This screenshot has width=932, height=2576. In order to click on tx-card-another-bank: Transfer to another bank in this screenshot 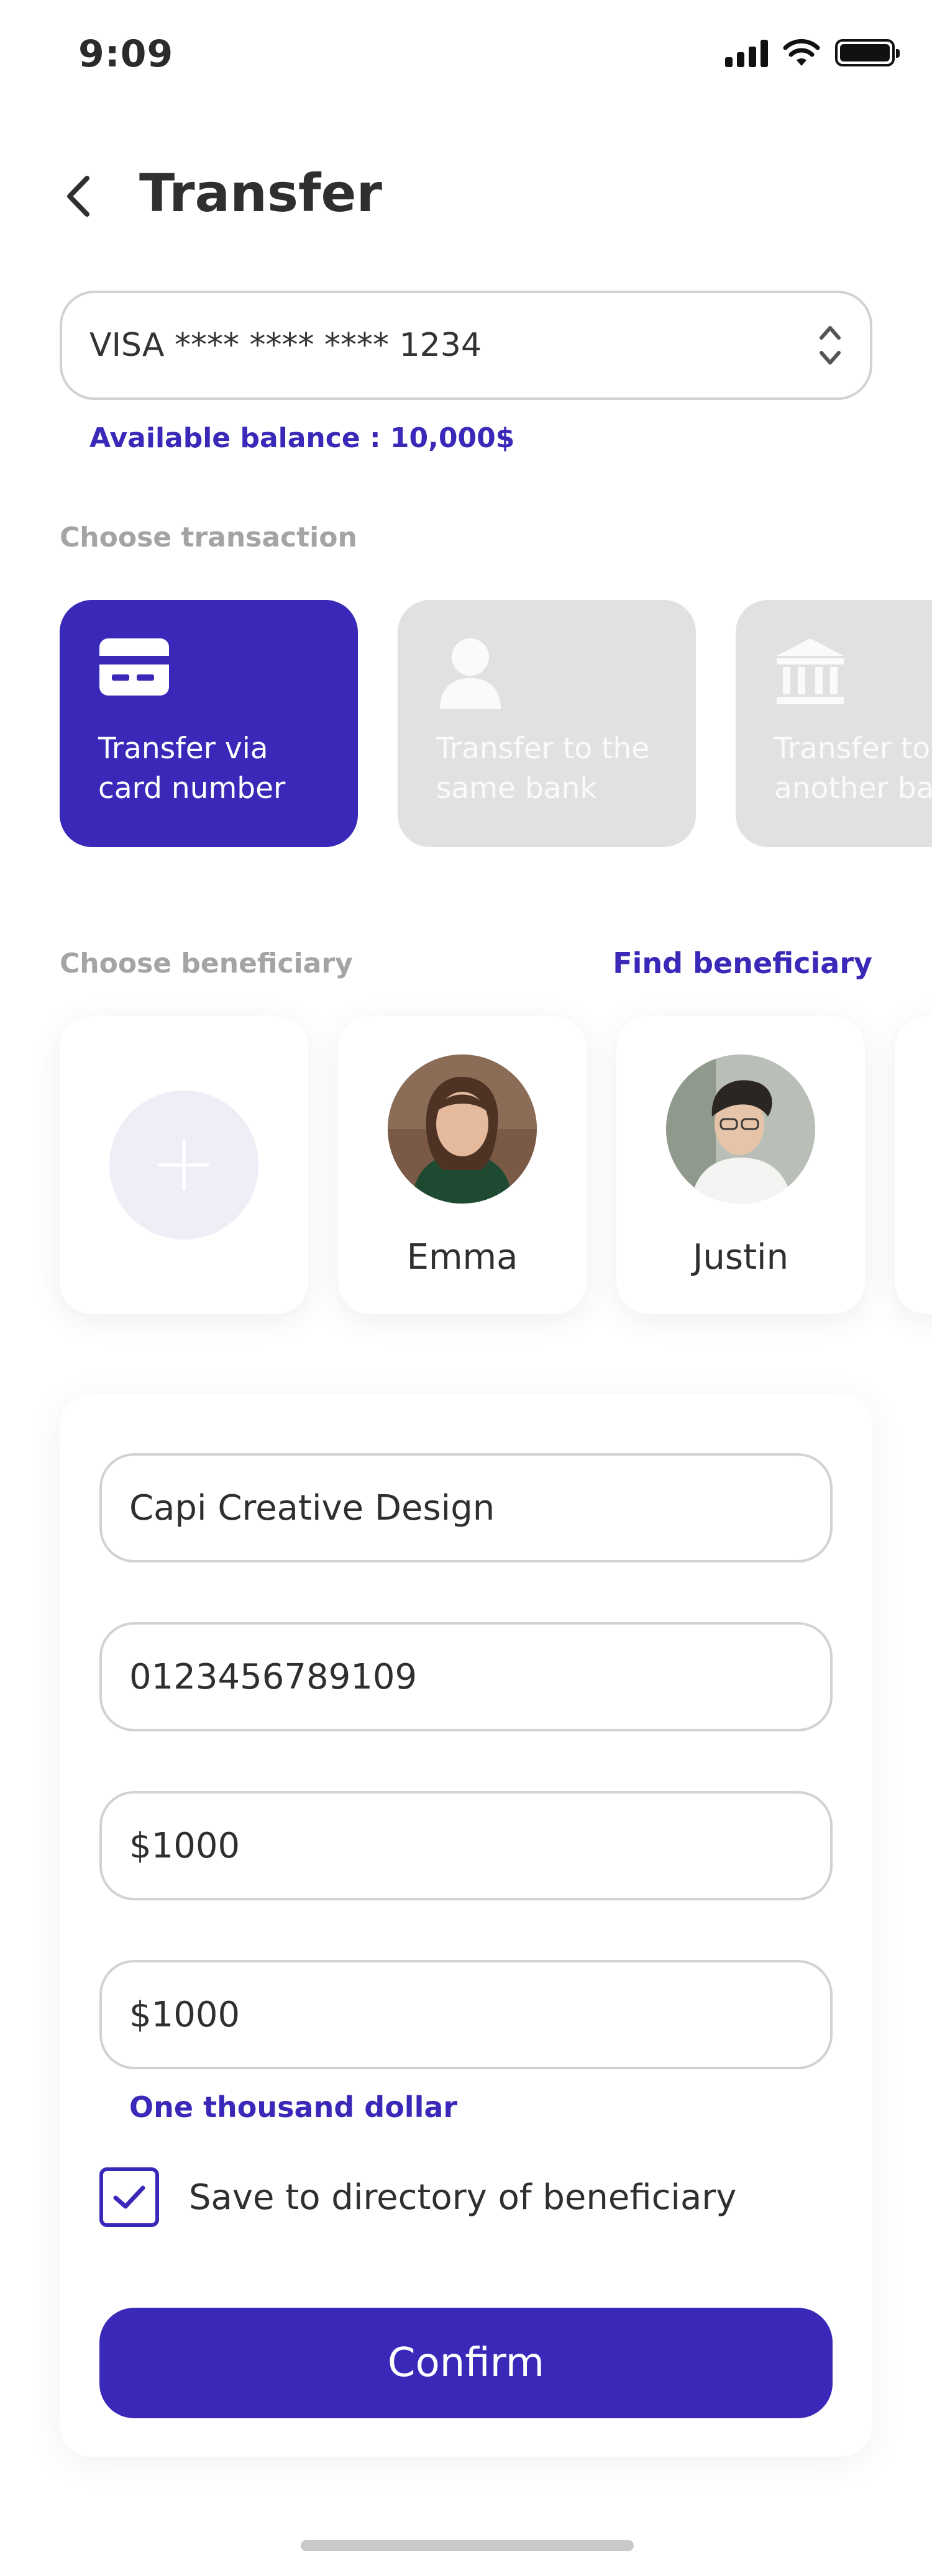, I will do `click(834, 723)`.